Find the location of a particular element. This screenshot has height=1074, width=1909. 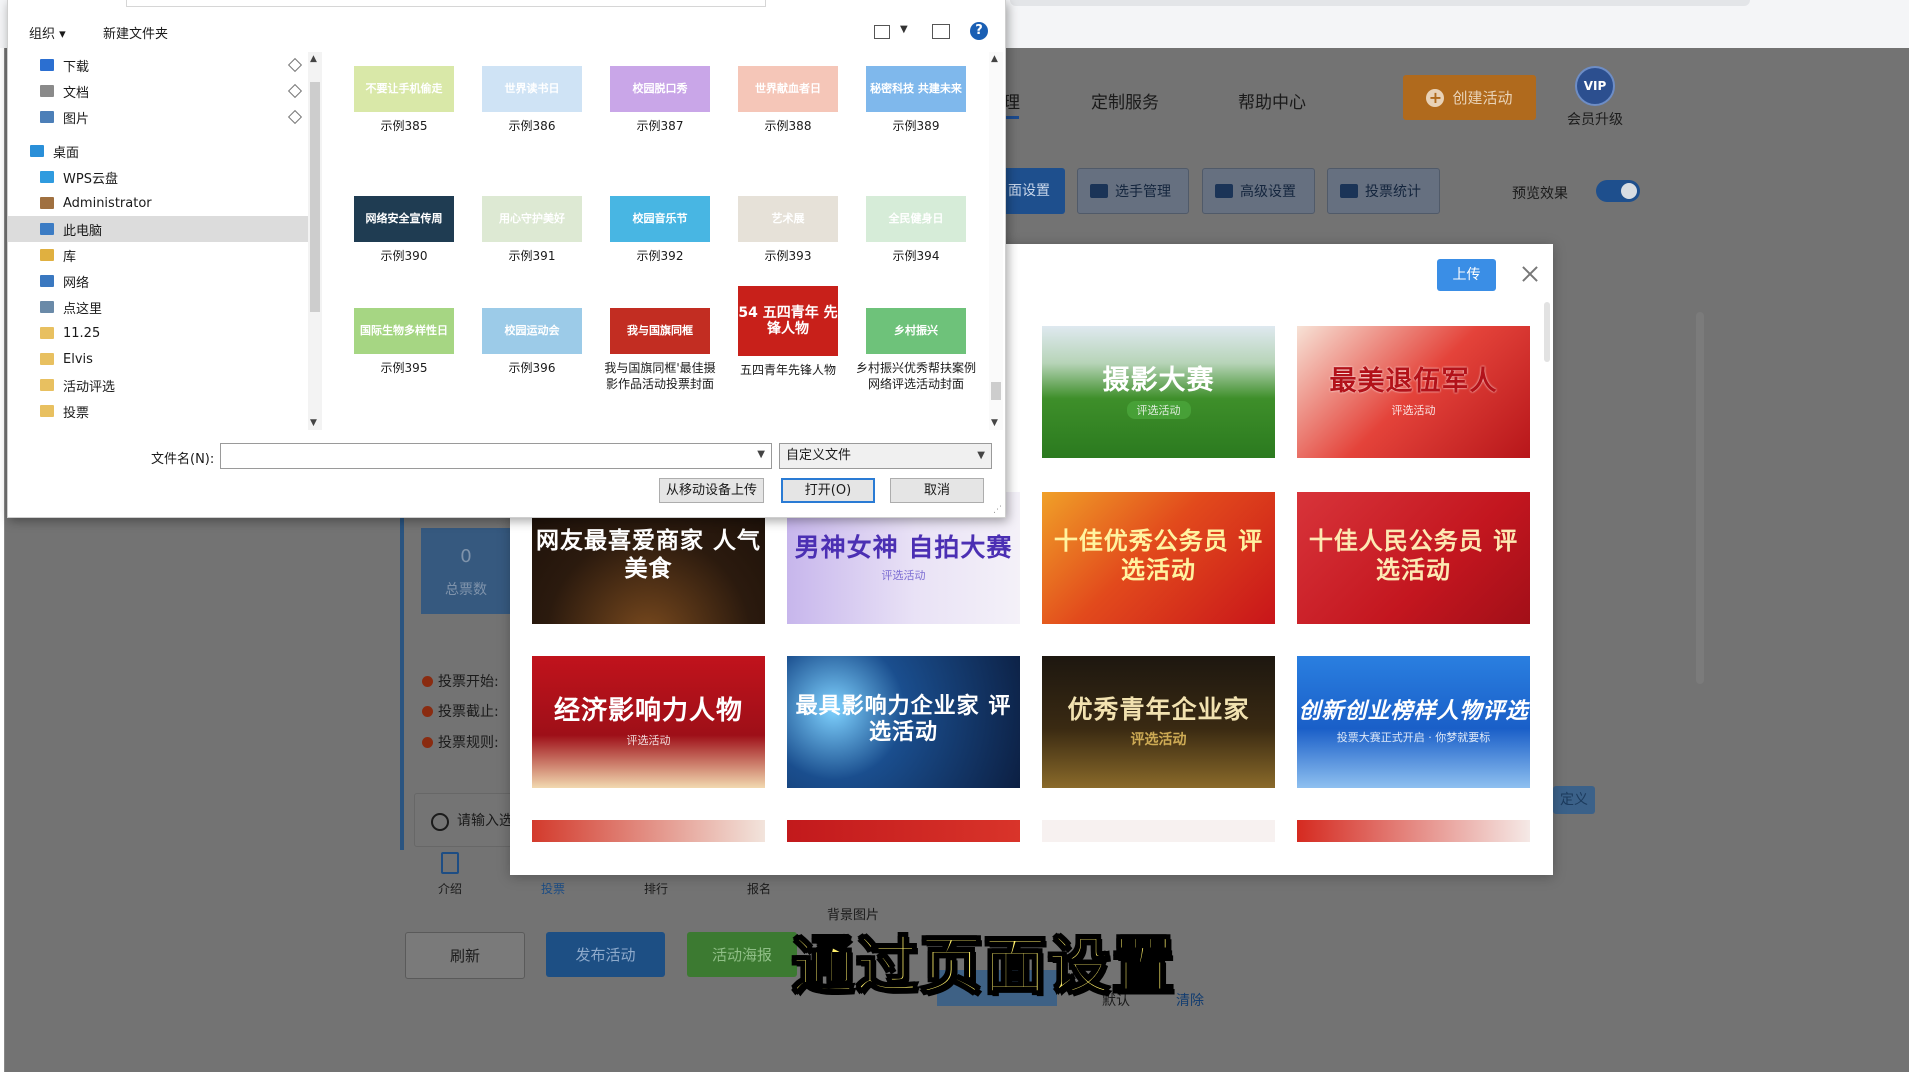

cancel-button: 取消 is located at coordinates (937, 490).